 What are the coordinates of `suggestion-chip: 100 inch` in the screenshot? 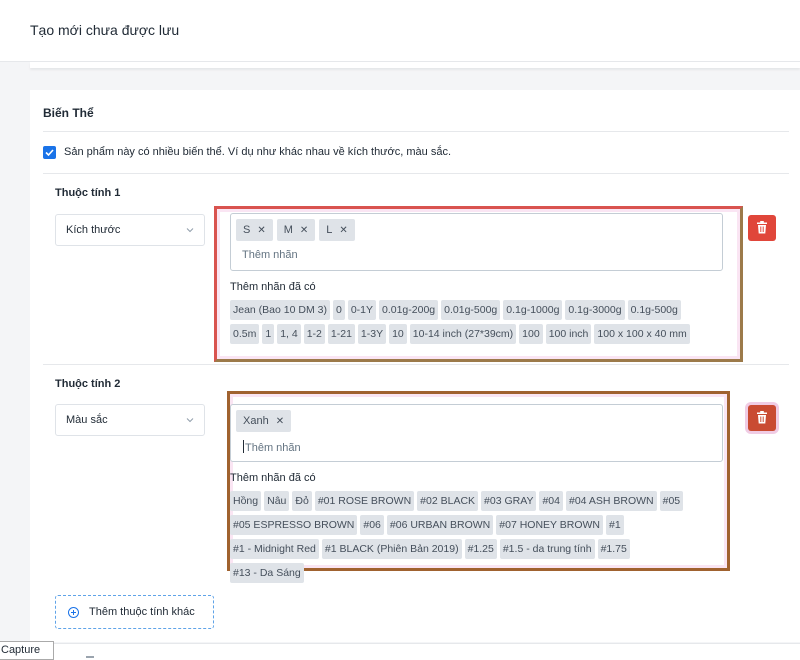 It's located at (568, 334).